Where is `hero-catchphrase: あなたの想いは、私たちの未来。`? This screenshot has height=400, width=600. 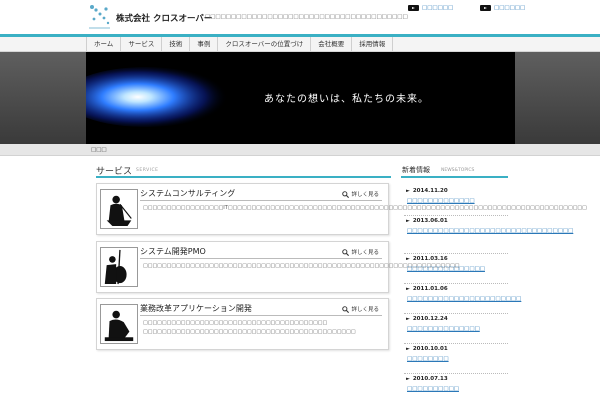
hero-catchphrase: あなたの想いは、私たちの未来。 is located at coordinates (346, 99).